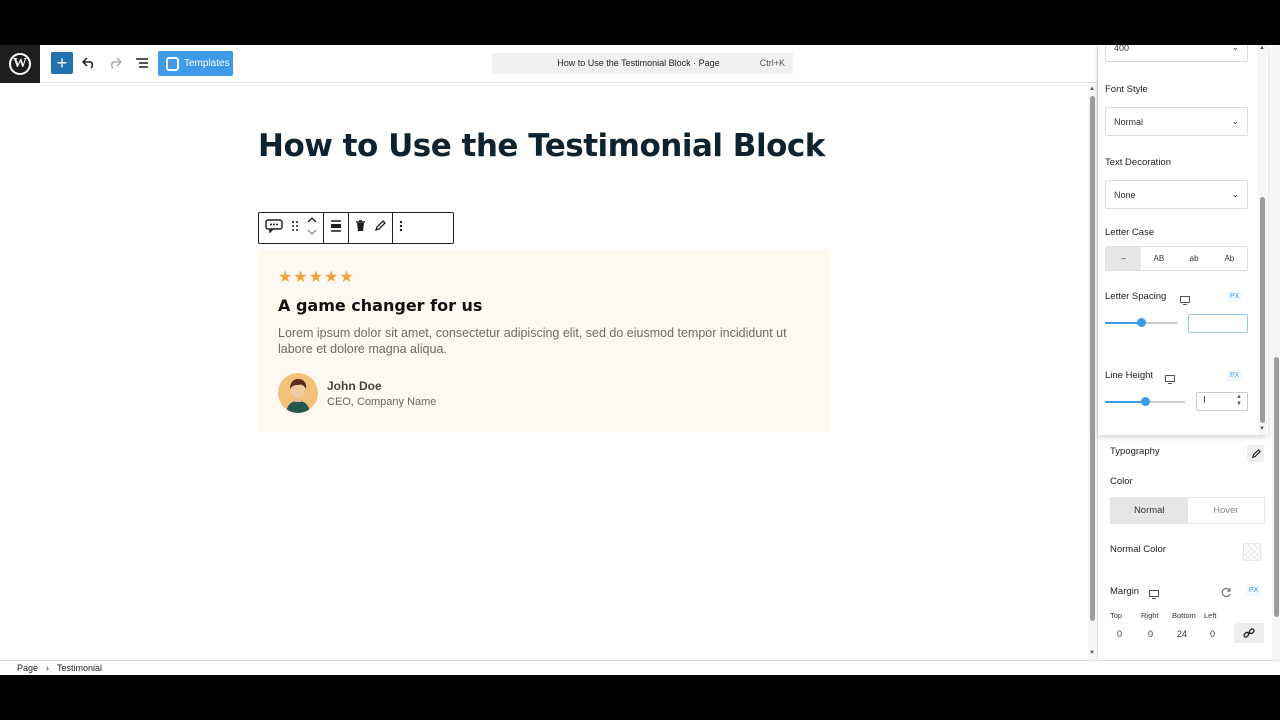 This screenshot has width=1280, height=720. What do you see at coordinates (1150, 615) in the screenshot?
I see `margin-right-label: Right` at bounding box center [1150, 615].